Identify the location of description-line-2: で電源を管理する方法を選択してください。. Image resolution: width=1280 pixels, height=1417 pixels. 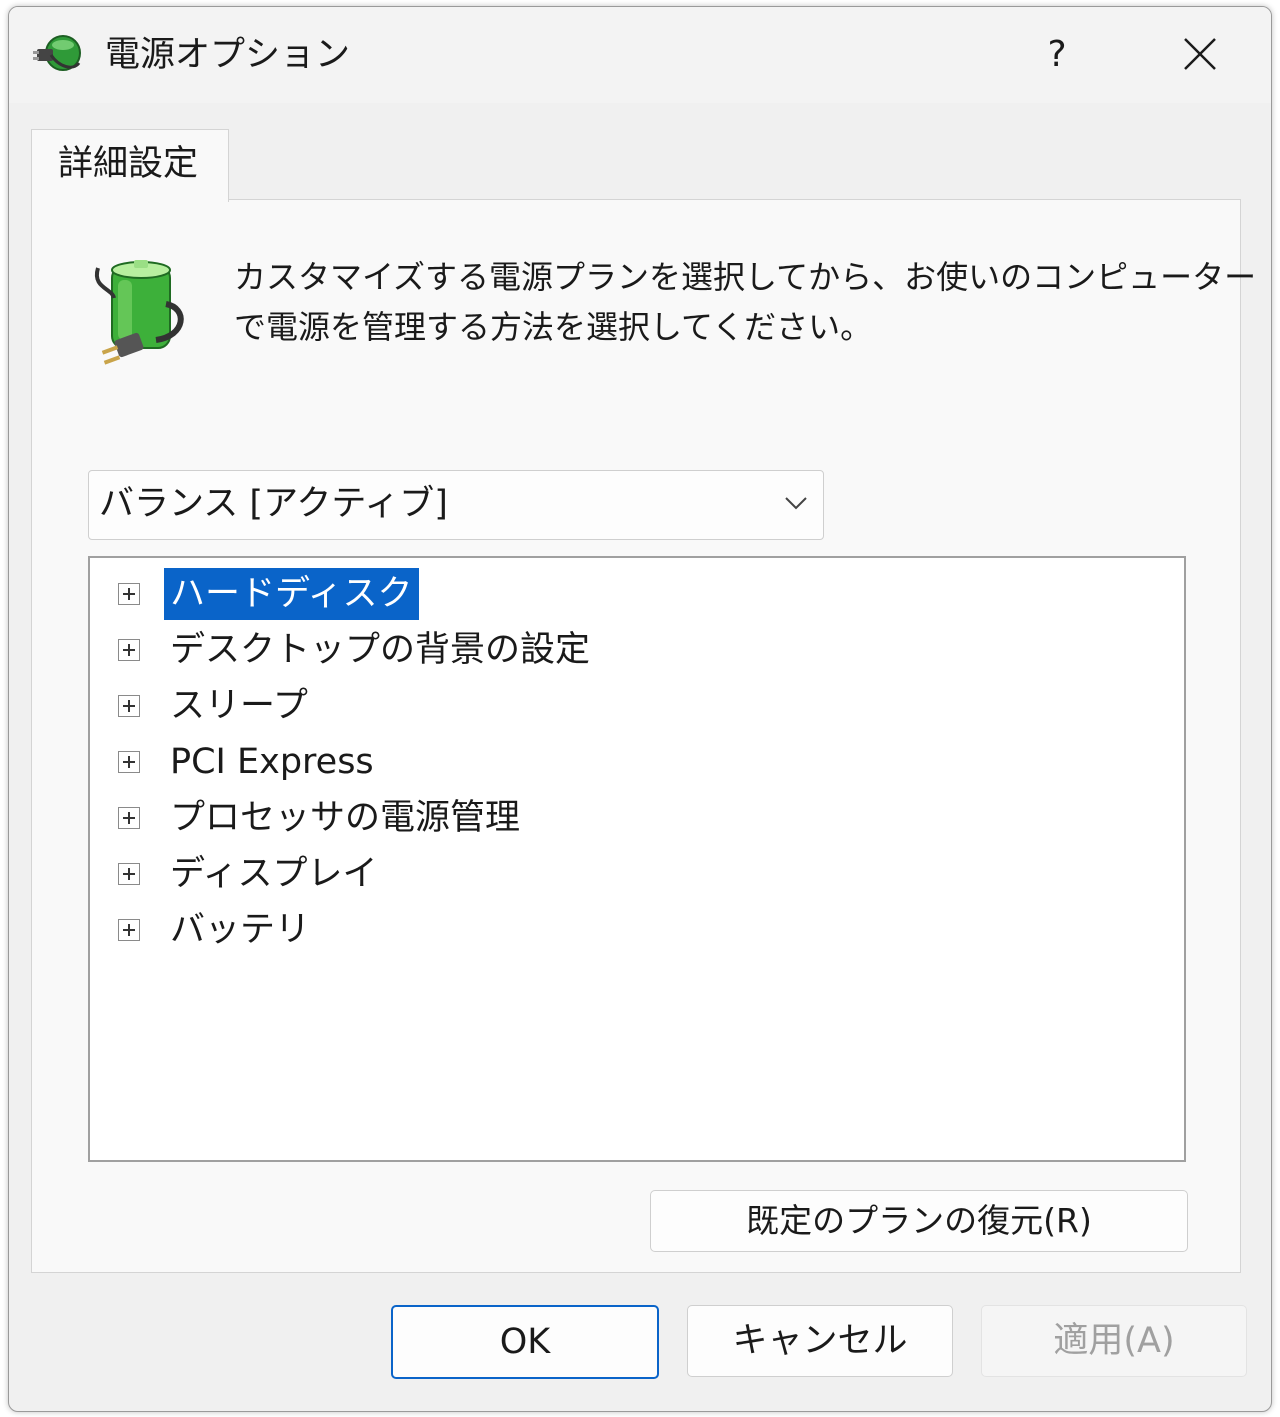
(553, 327).